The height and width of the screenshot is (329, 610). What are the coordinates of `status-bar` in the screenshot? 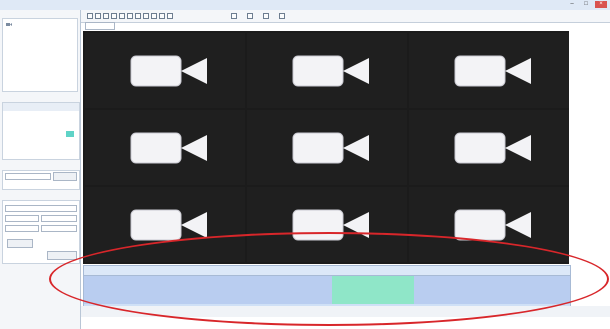 It's located at (345, 311).